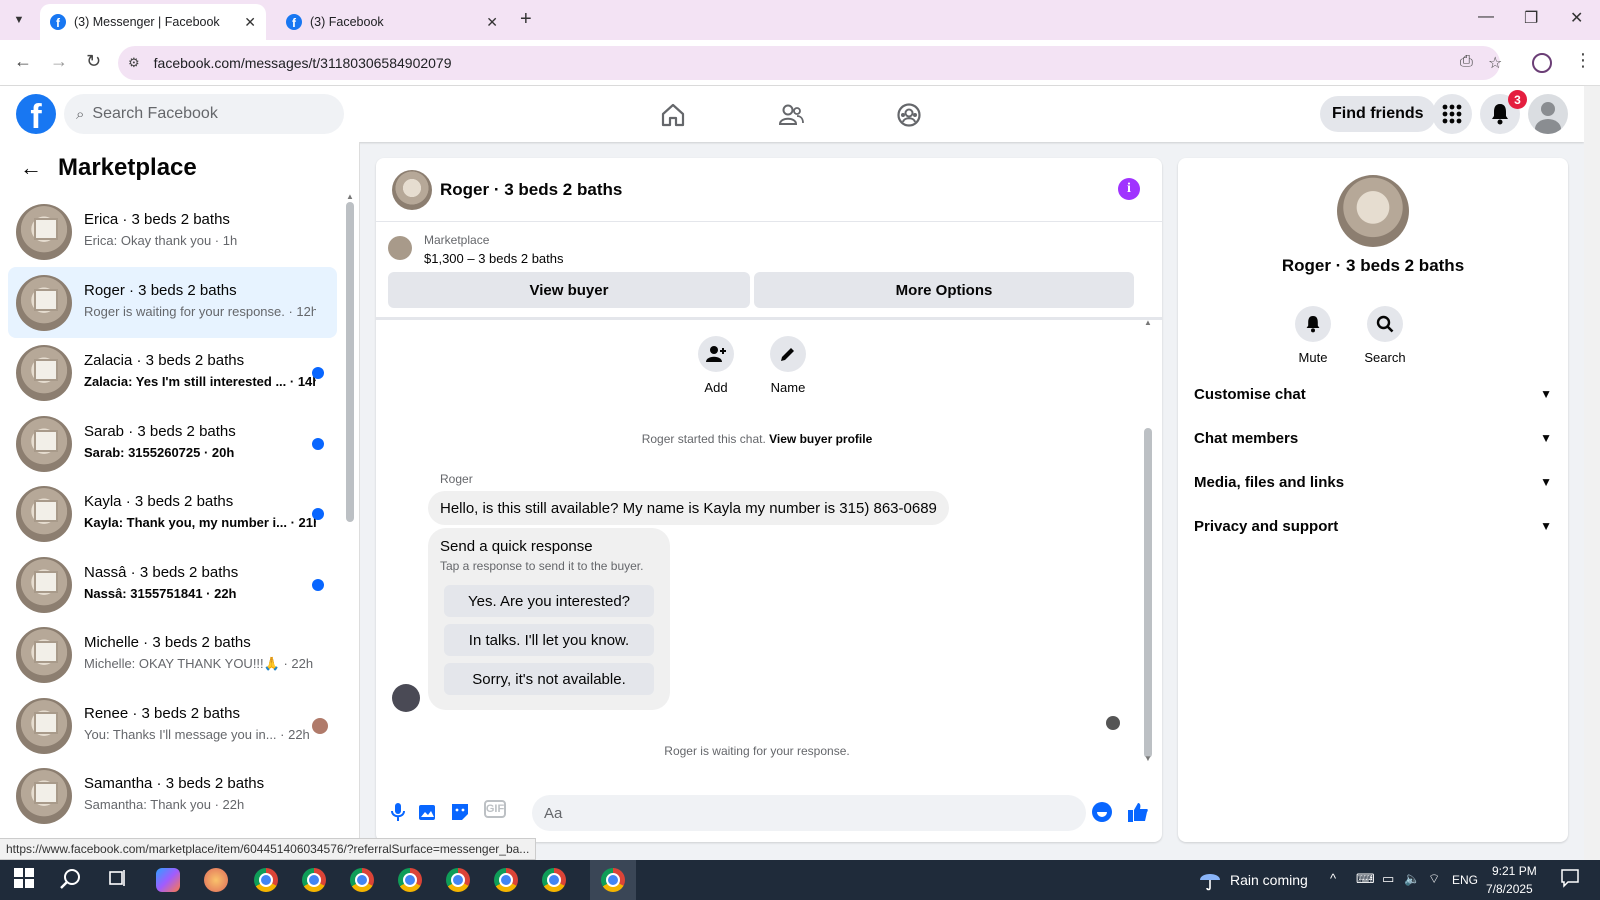  I want to click on tab-messenger: f (3) Messenger | Facebook ✕, so click(153, 22).